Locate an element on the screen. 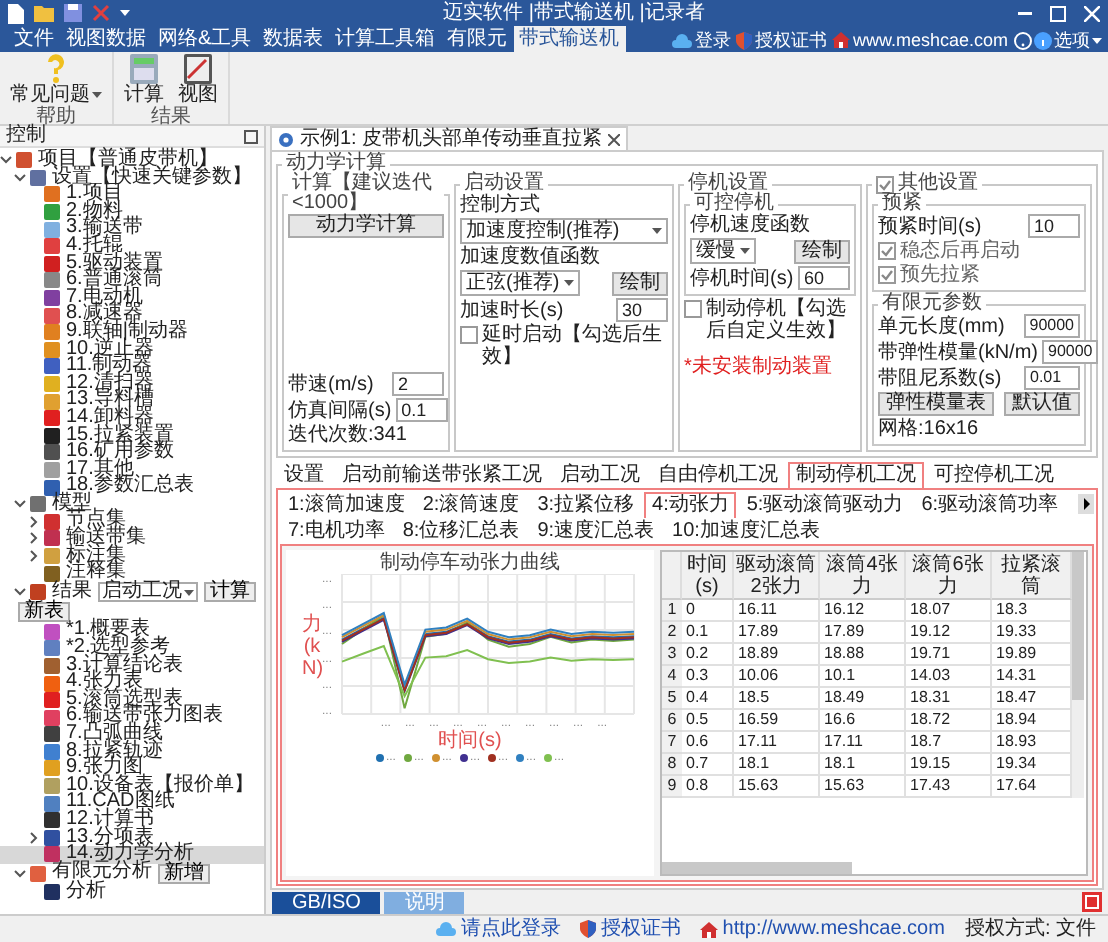  tab: 3:拉紧位移 is located at coordinates (586, 505).